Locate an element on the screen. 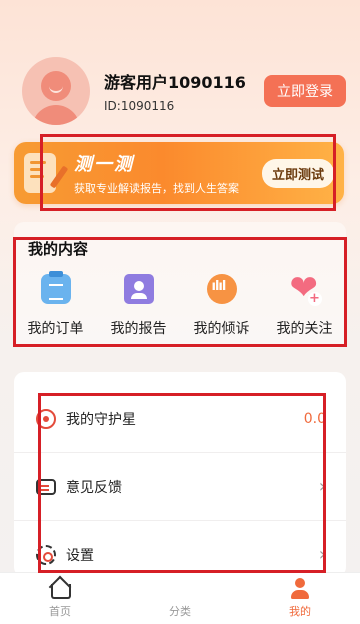 The width and height of the screenshot is (360, 624). profile-icon is located at coordinates (300, 589).